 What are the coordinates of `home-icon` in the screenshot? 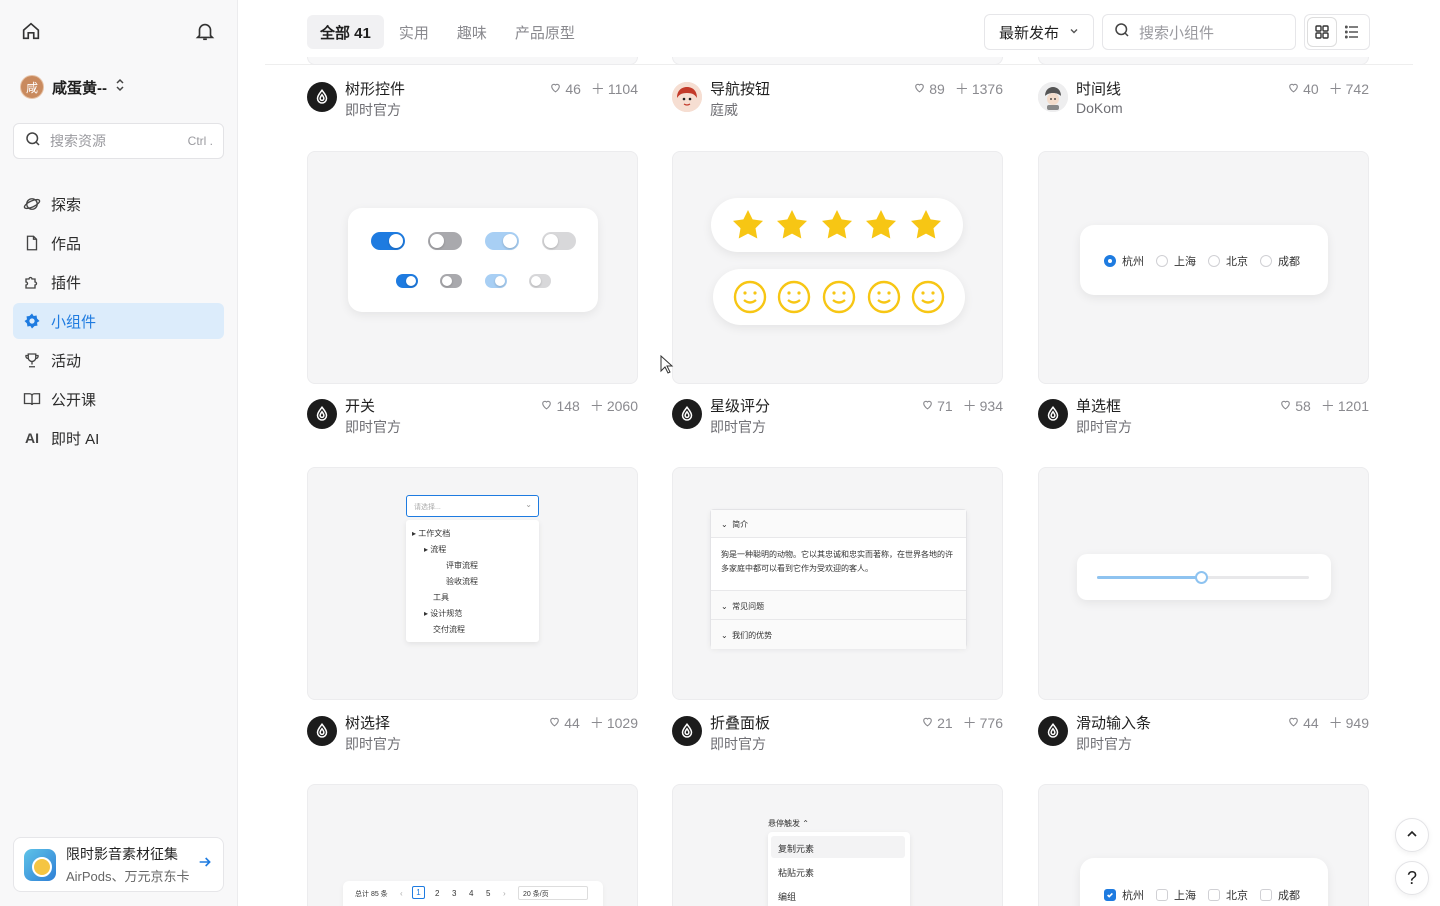 It's located at (31, 33).